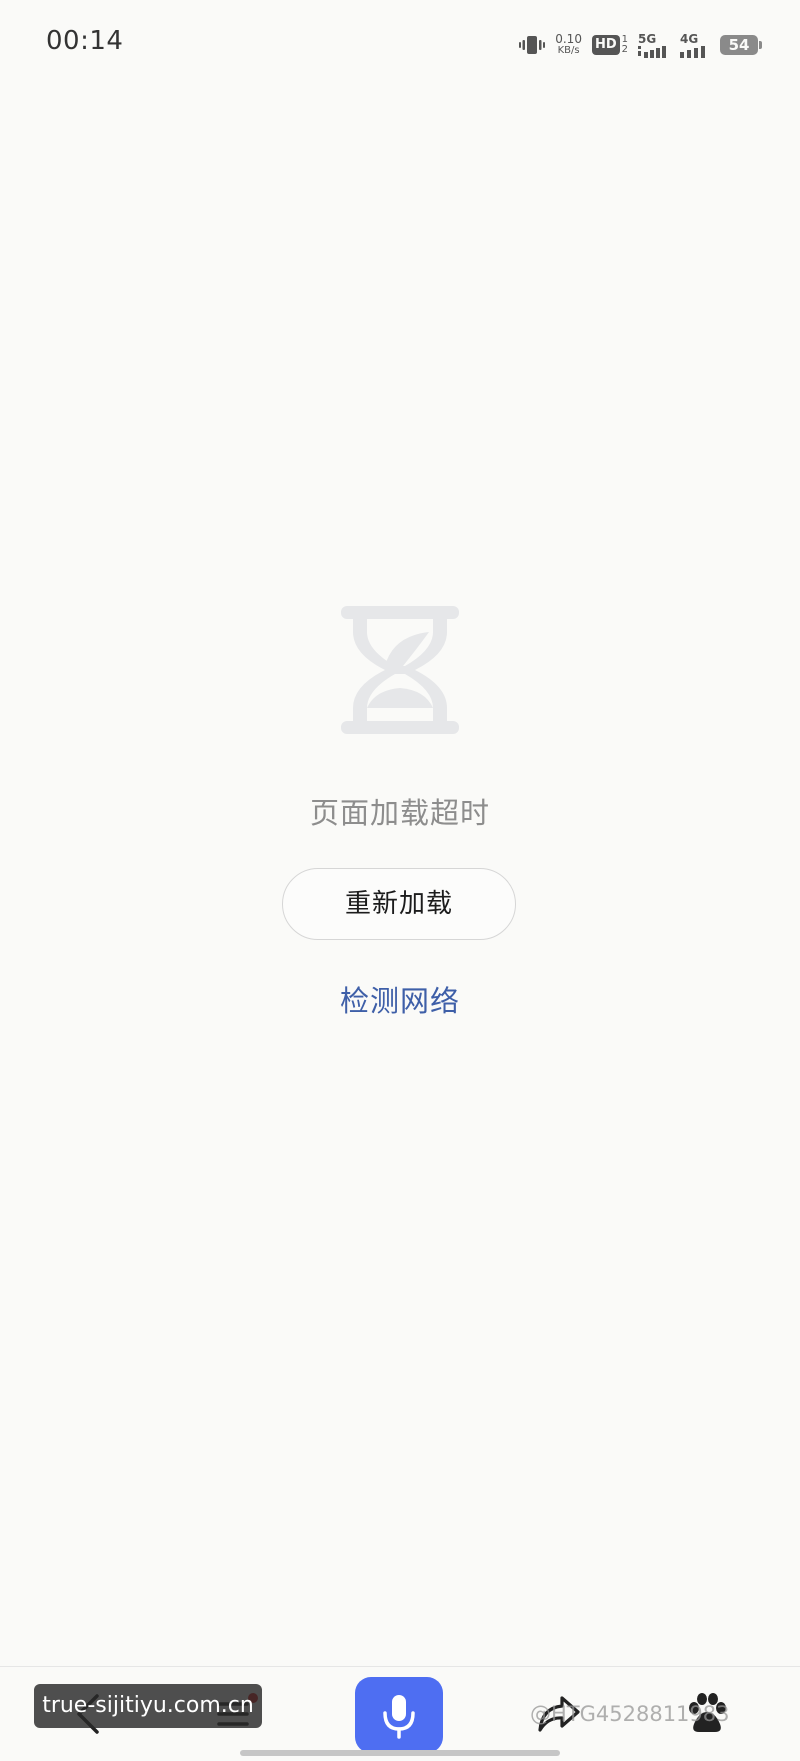 Image resolution: width=800 pixels, height=1761 pixels. I want to click on network-type-4g: 4G, so click(689, 38).